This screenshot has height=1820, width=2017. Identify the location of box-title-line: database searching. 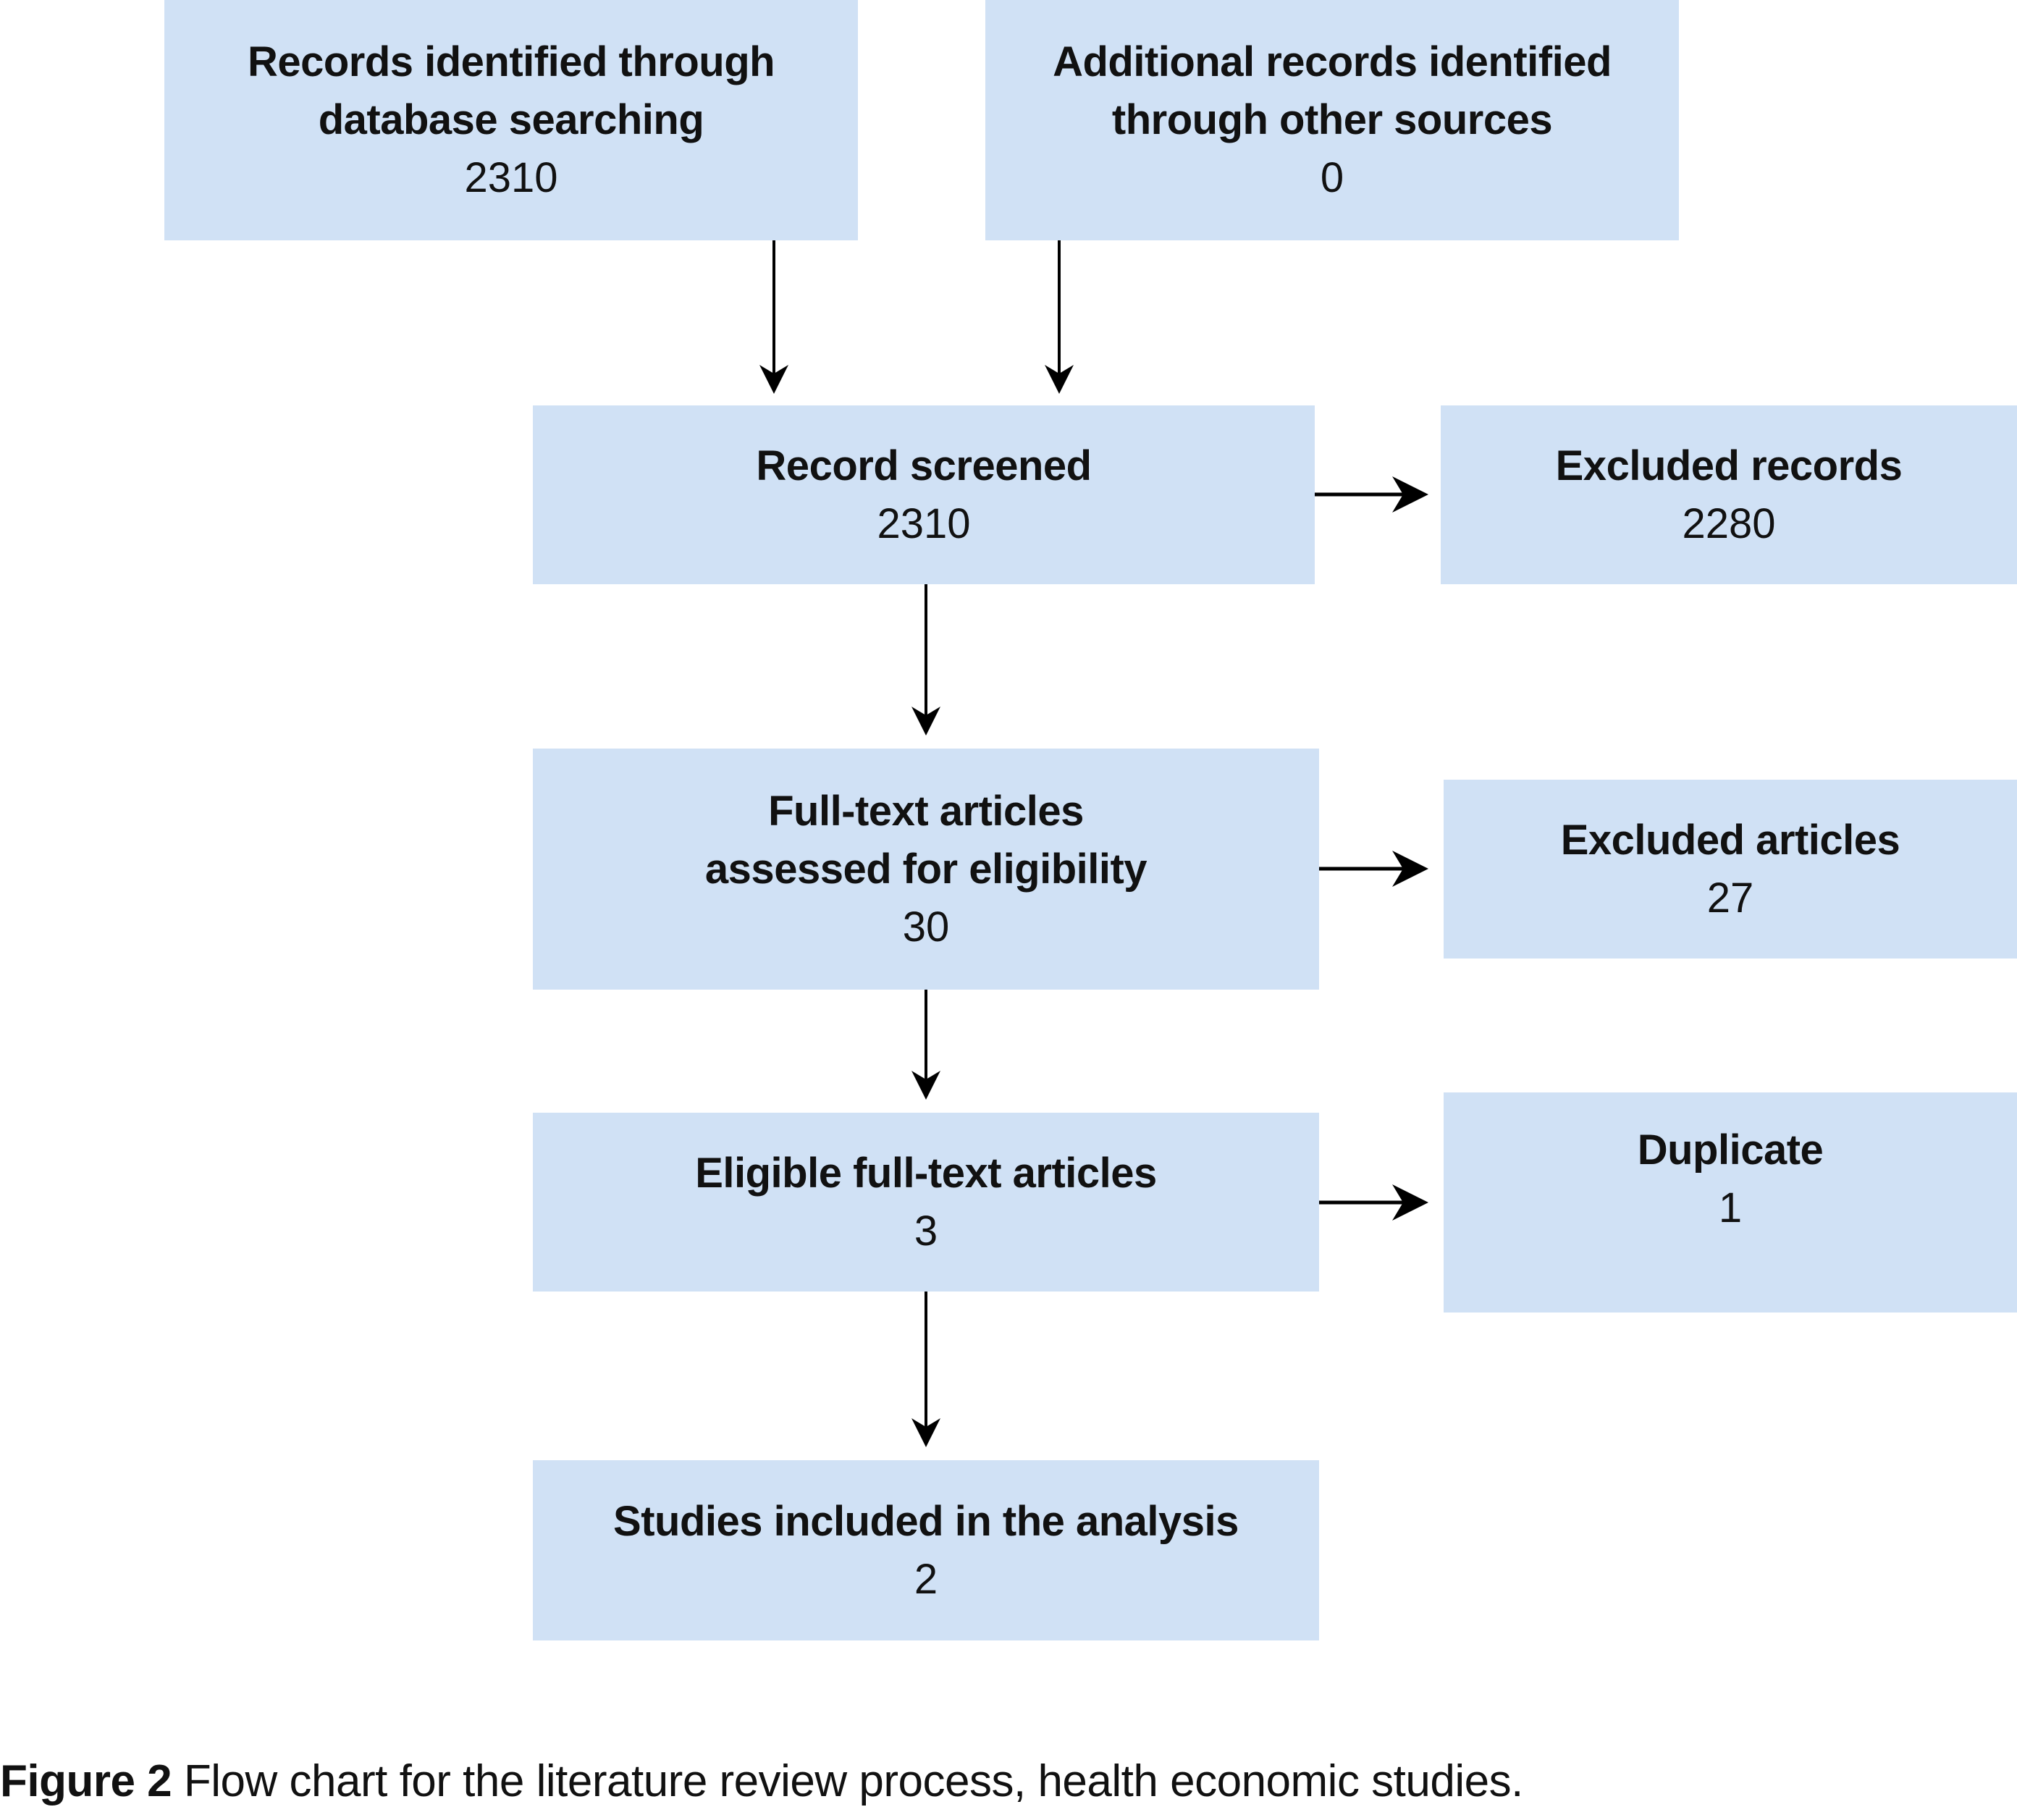
(511, 120).